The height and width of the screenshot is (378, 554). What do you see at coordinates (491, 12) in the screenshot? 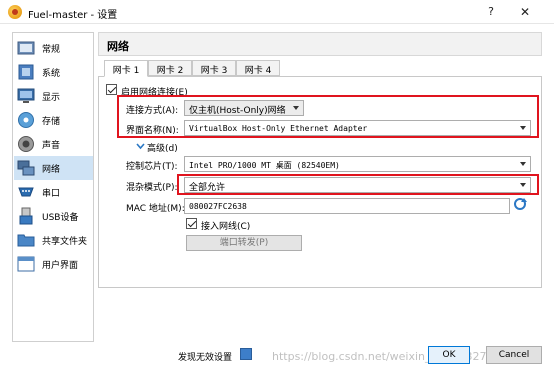
I see `help-button: ?` at bounding box center [491, 12].